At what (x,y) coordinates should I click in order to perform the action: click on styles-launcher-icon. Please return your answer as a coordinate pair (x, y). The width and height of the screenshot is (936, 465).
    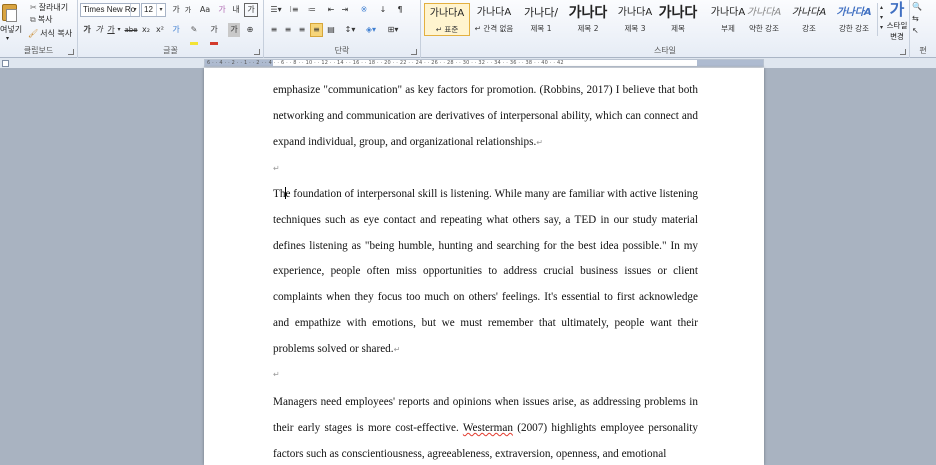
    Looking at the image, I should click on (903, 52).